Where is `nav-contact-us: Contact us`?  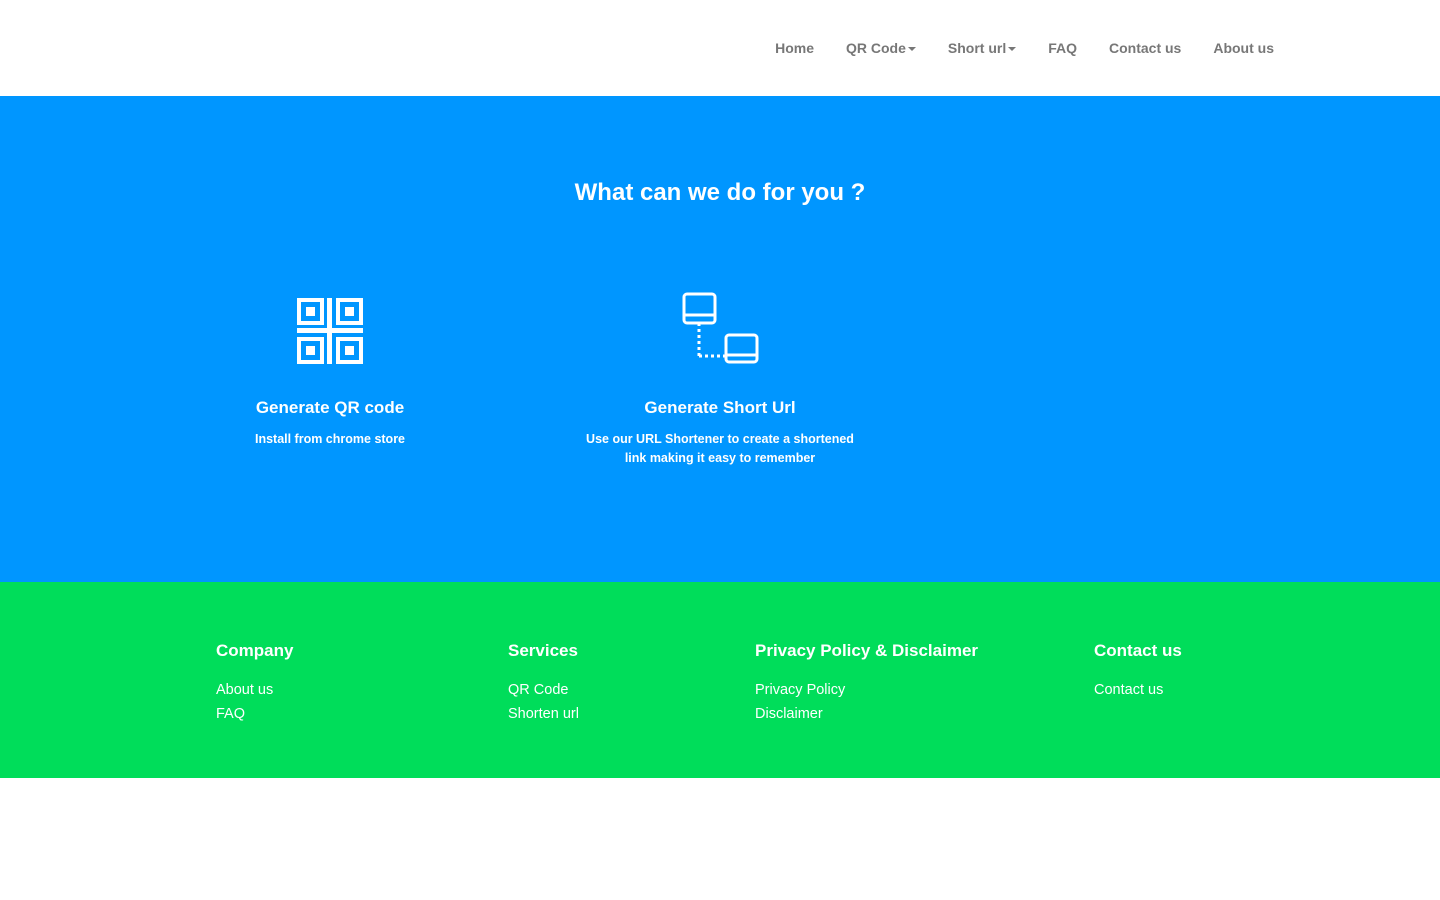 nav-contact-us: Contact us is located at coordinates (1145, 48).